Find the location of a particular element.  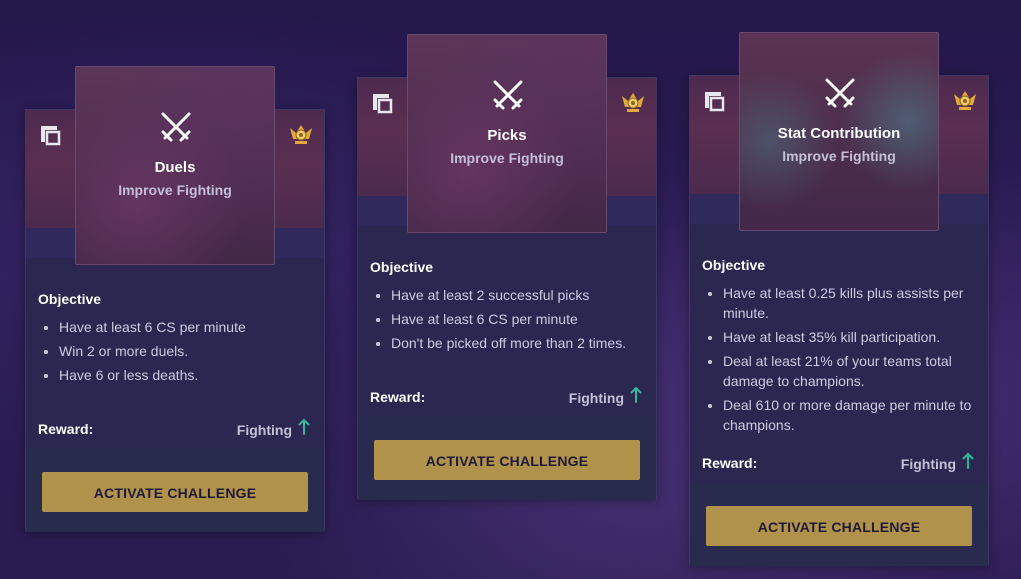

challenge-art: Duels Improve Fighting is located at coordinates (175, 165).